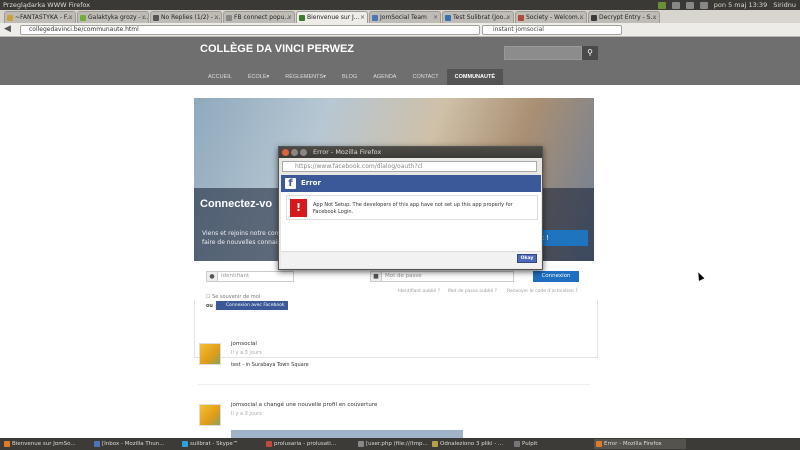  What do you see at coordinates (542, 291) in the screenshot?
I see `resend-activation-link: Renvoyer le code d'activation ?` at bounding box center [542, 291].